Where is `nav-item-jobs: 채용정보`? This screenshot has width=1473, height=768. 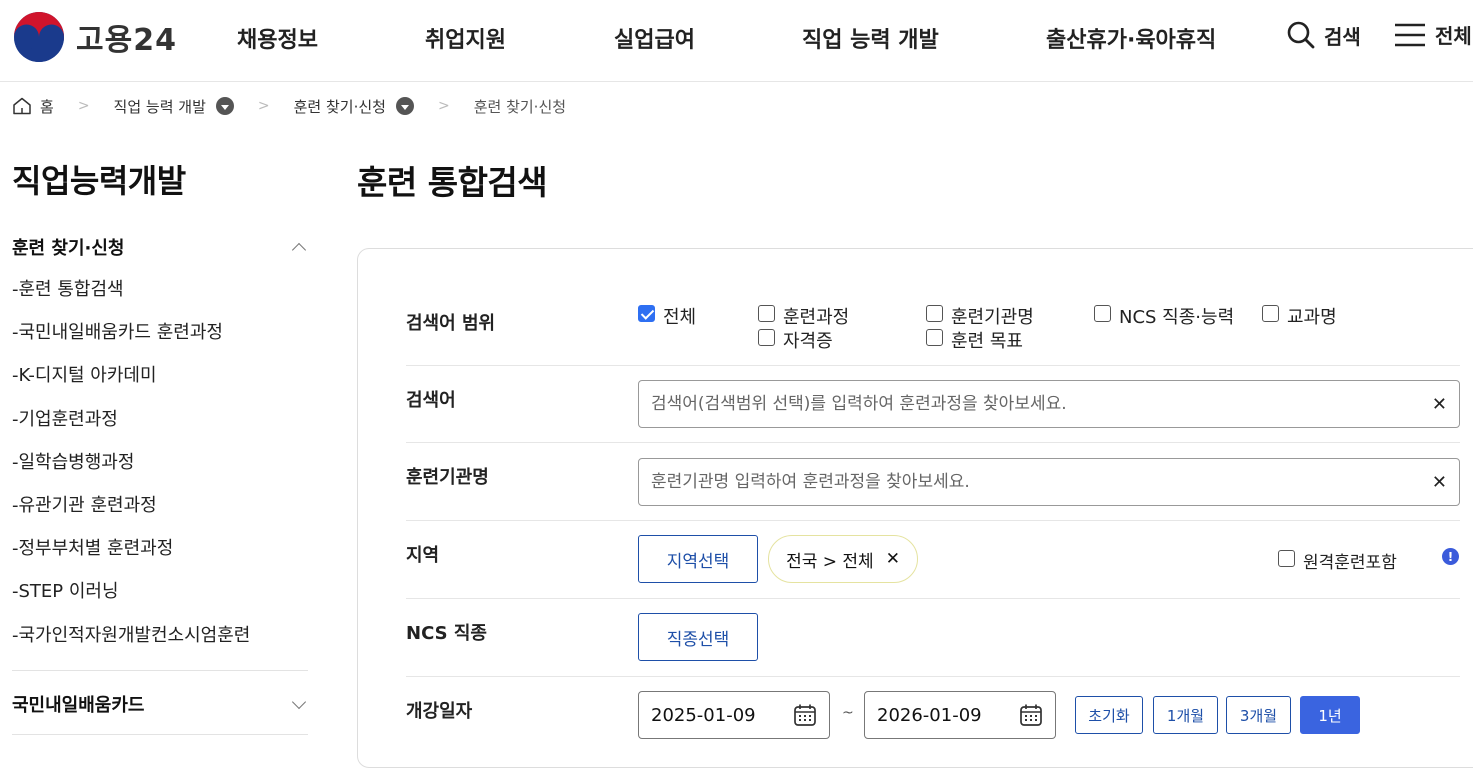 nav-item-jobs: 채용정보 is located at coordinates (277, 38).